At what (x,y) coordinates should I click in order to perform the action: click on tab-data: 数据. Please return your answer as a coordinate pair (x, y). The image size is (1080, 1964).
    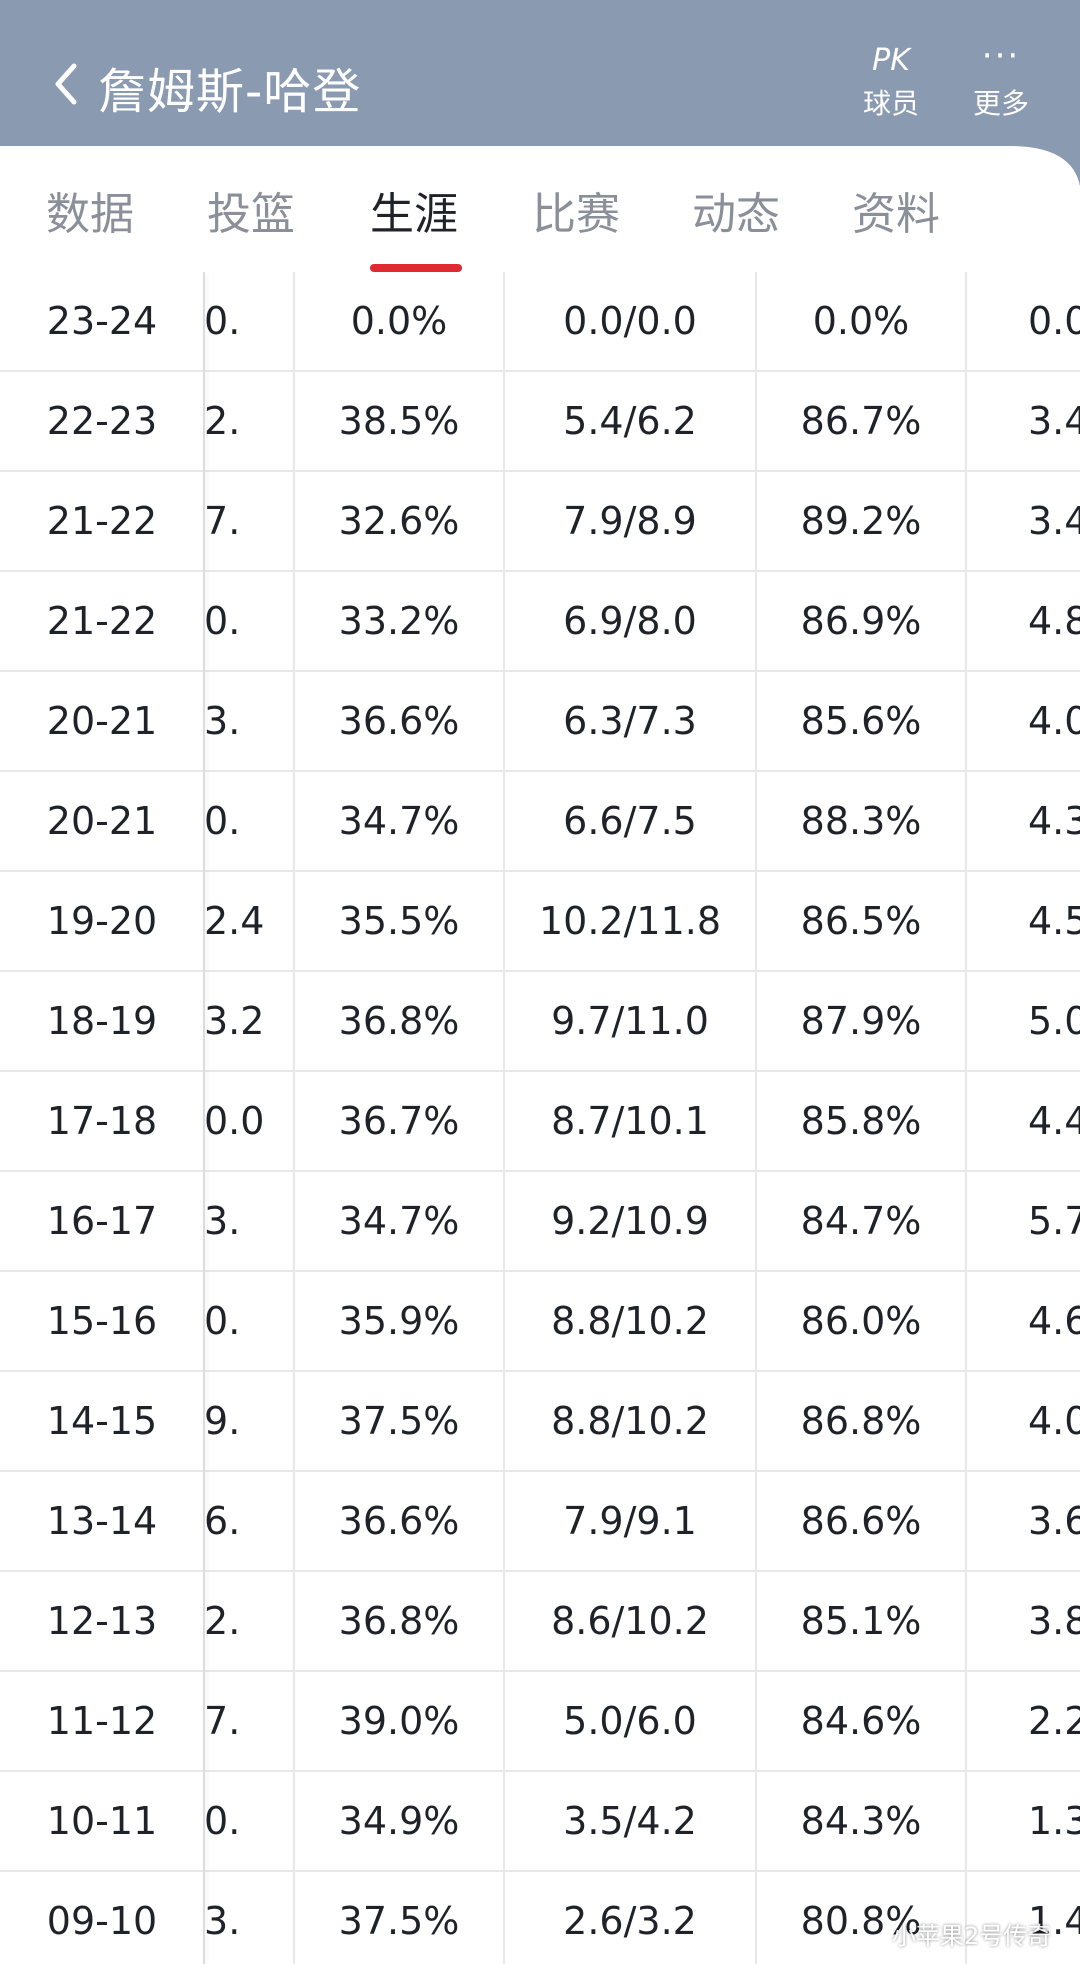
    Looking at the image, I should click on (90, 210).